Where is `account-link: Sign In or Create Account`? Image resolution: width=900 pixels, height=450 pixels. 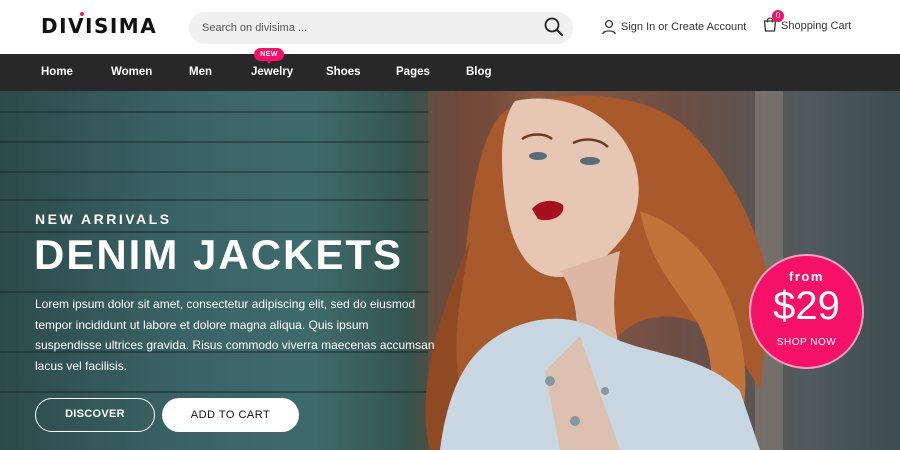 account-link: Sign In or Create Account is located at coordinates (673, 27).